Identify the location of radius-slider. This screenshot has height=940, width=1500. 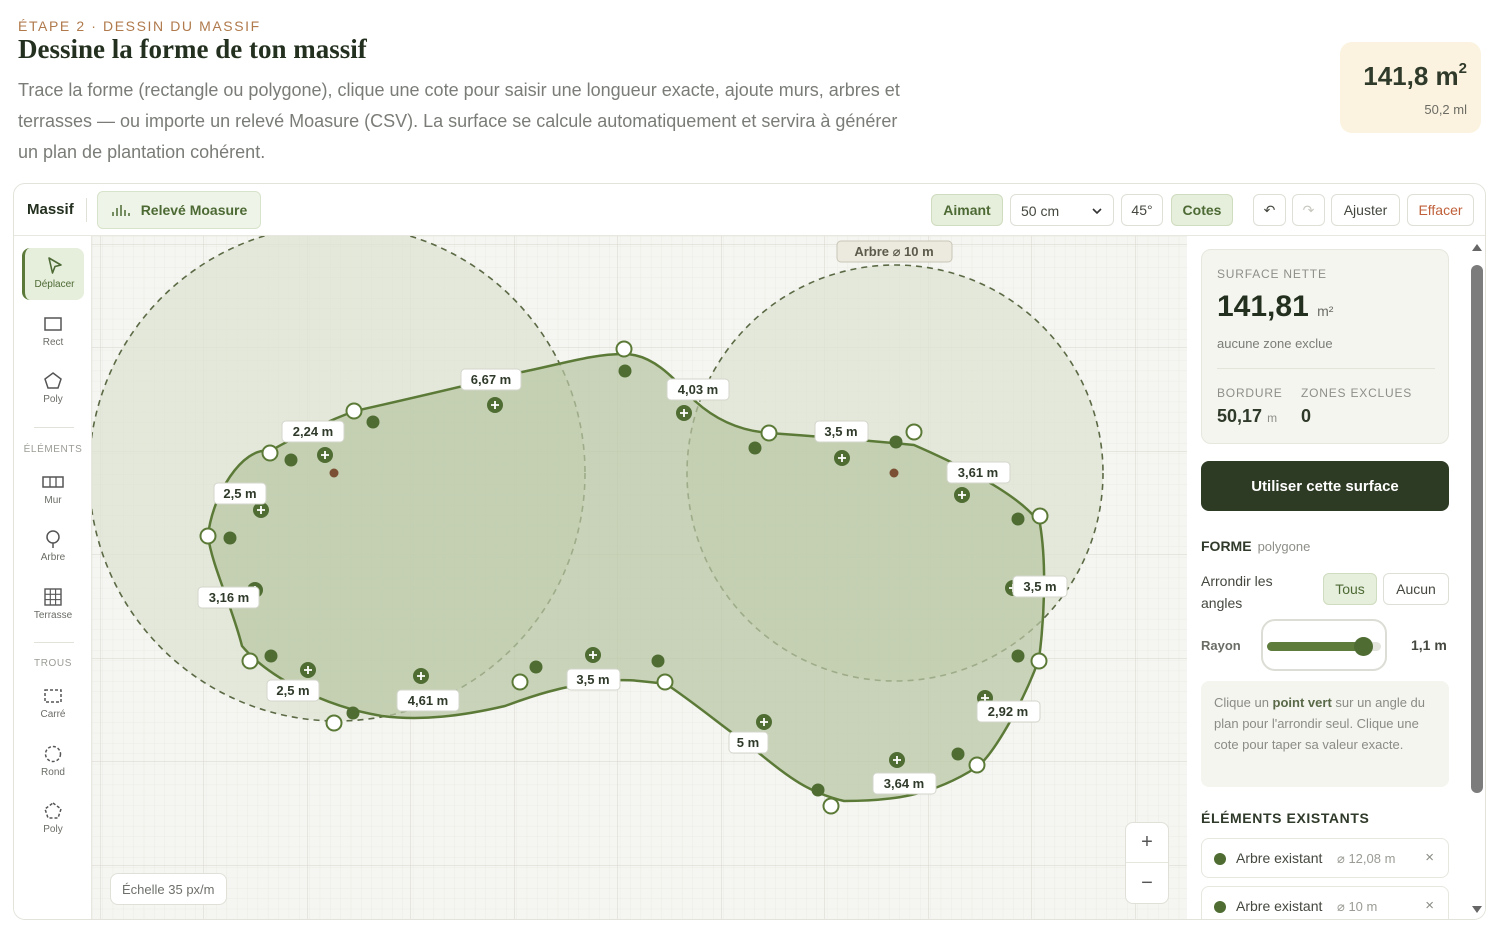
(1324, 645).